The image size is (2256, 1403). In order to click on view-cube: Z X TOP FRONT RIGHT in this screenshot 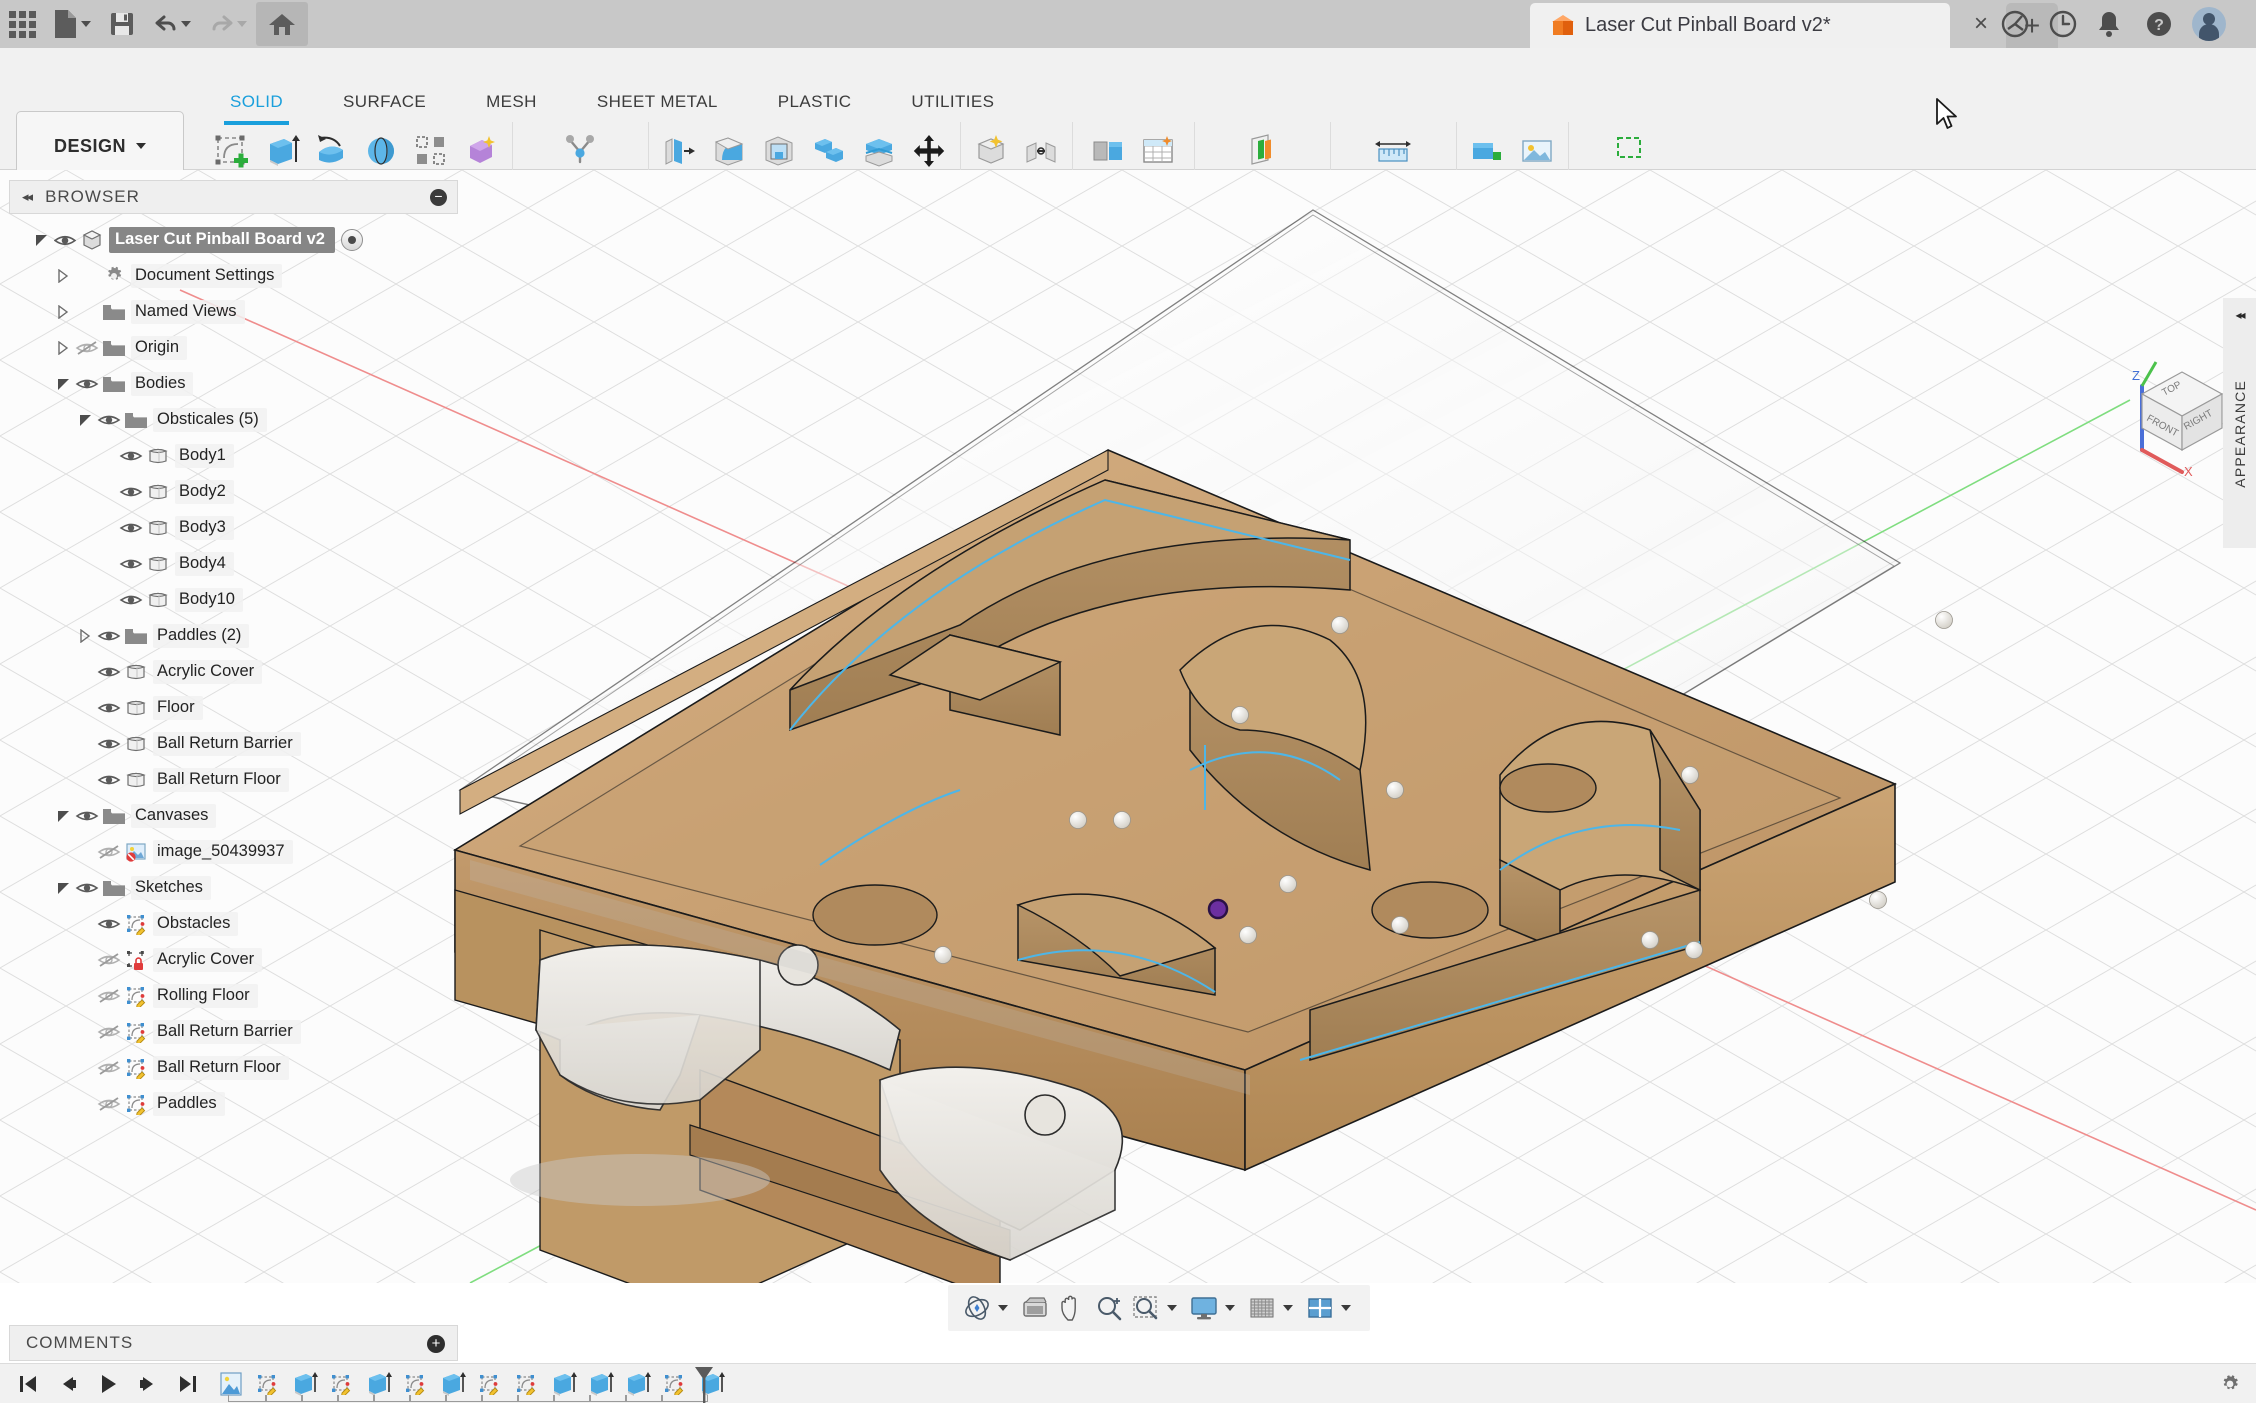, I will do `click(2180, 418)`.